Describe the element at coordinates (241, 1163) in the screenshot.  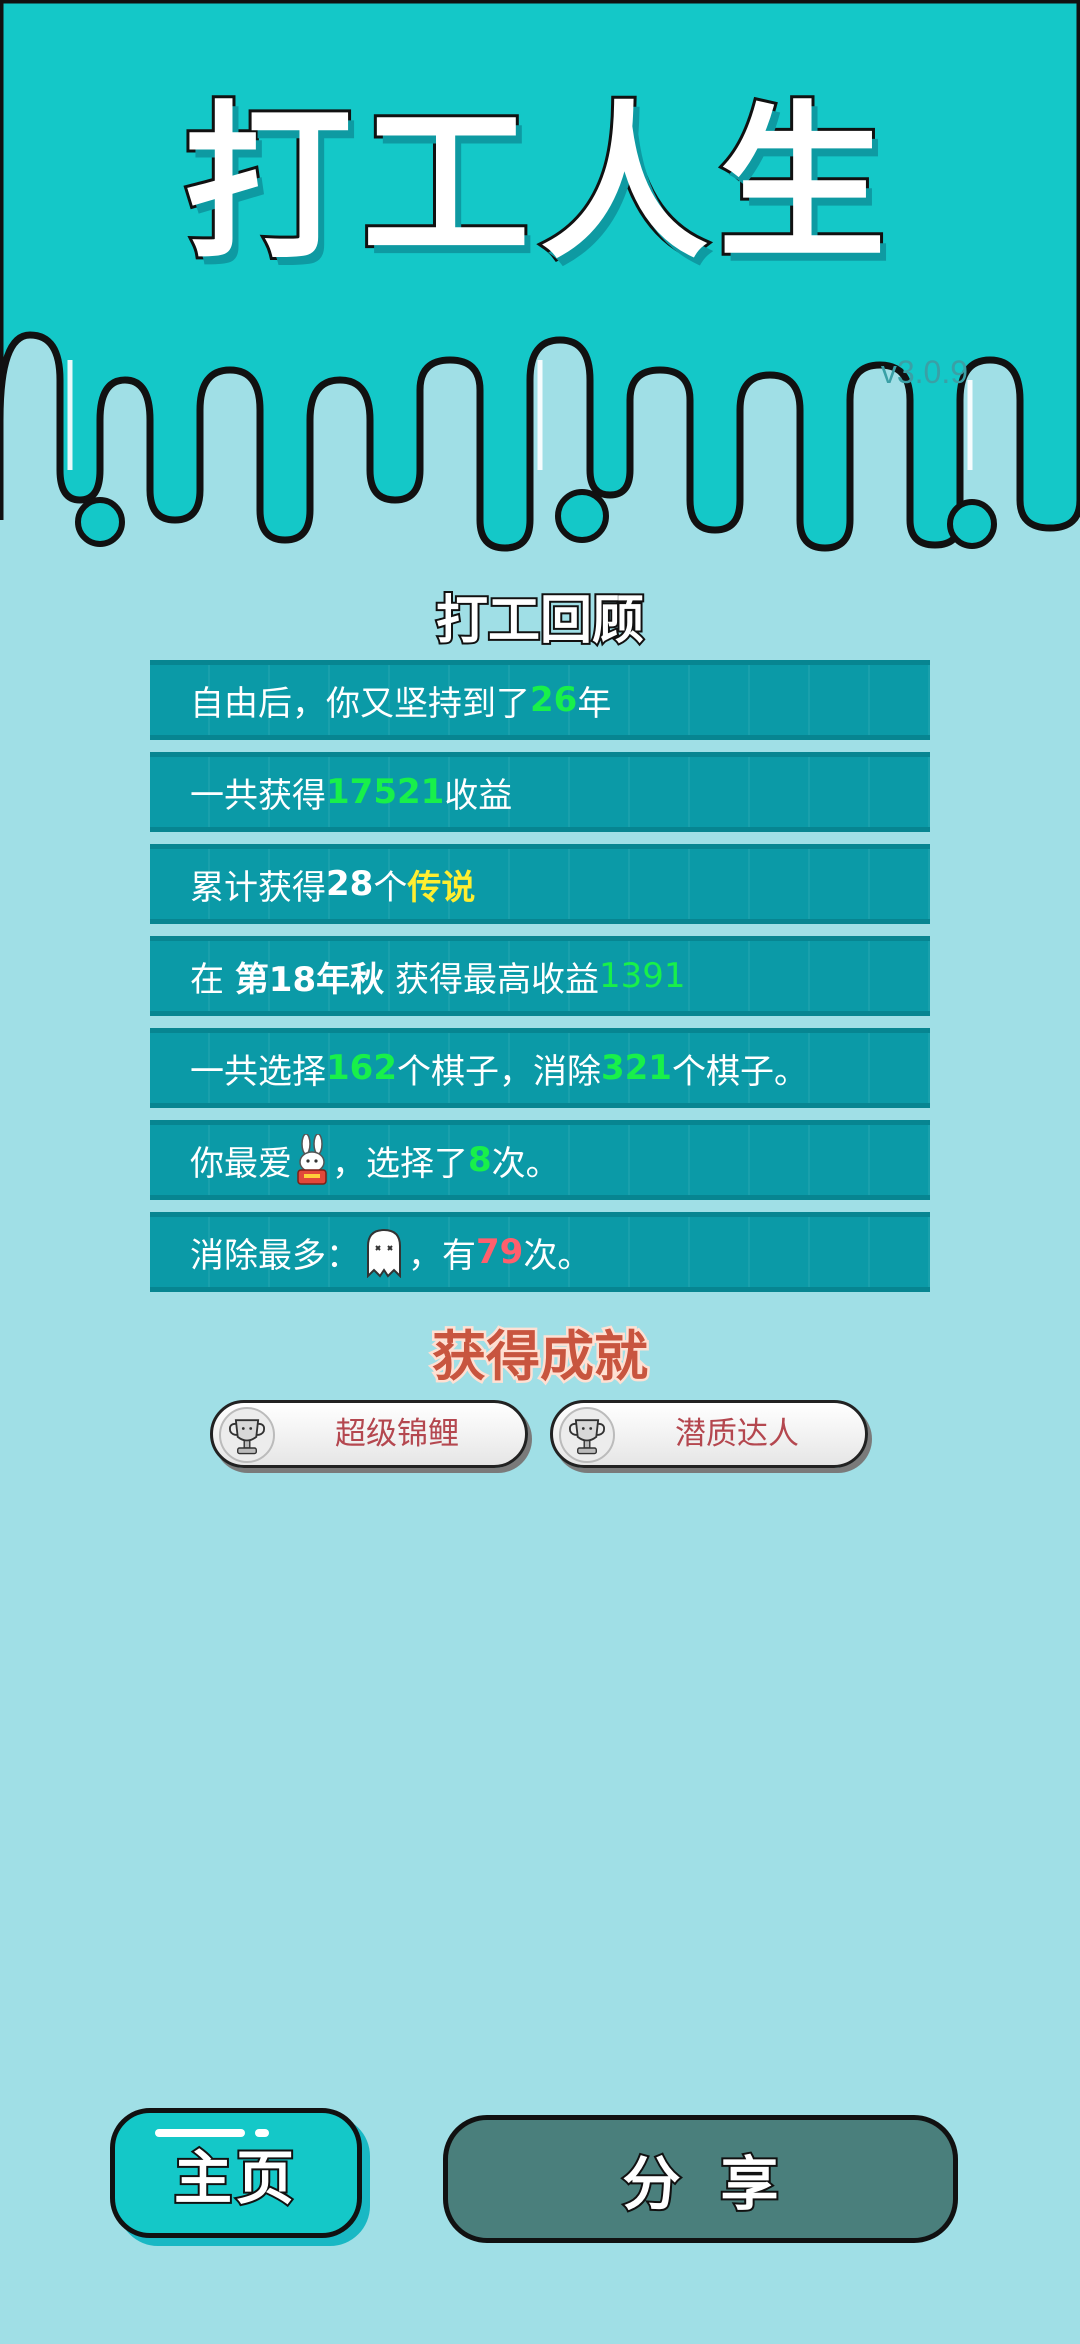
I see `stat-text: 你最爱` at that location.